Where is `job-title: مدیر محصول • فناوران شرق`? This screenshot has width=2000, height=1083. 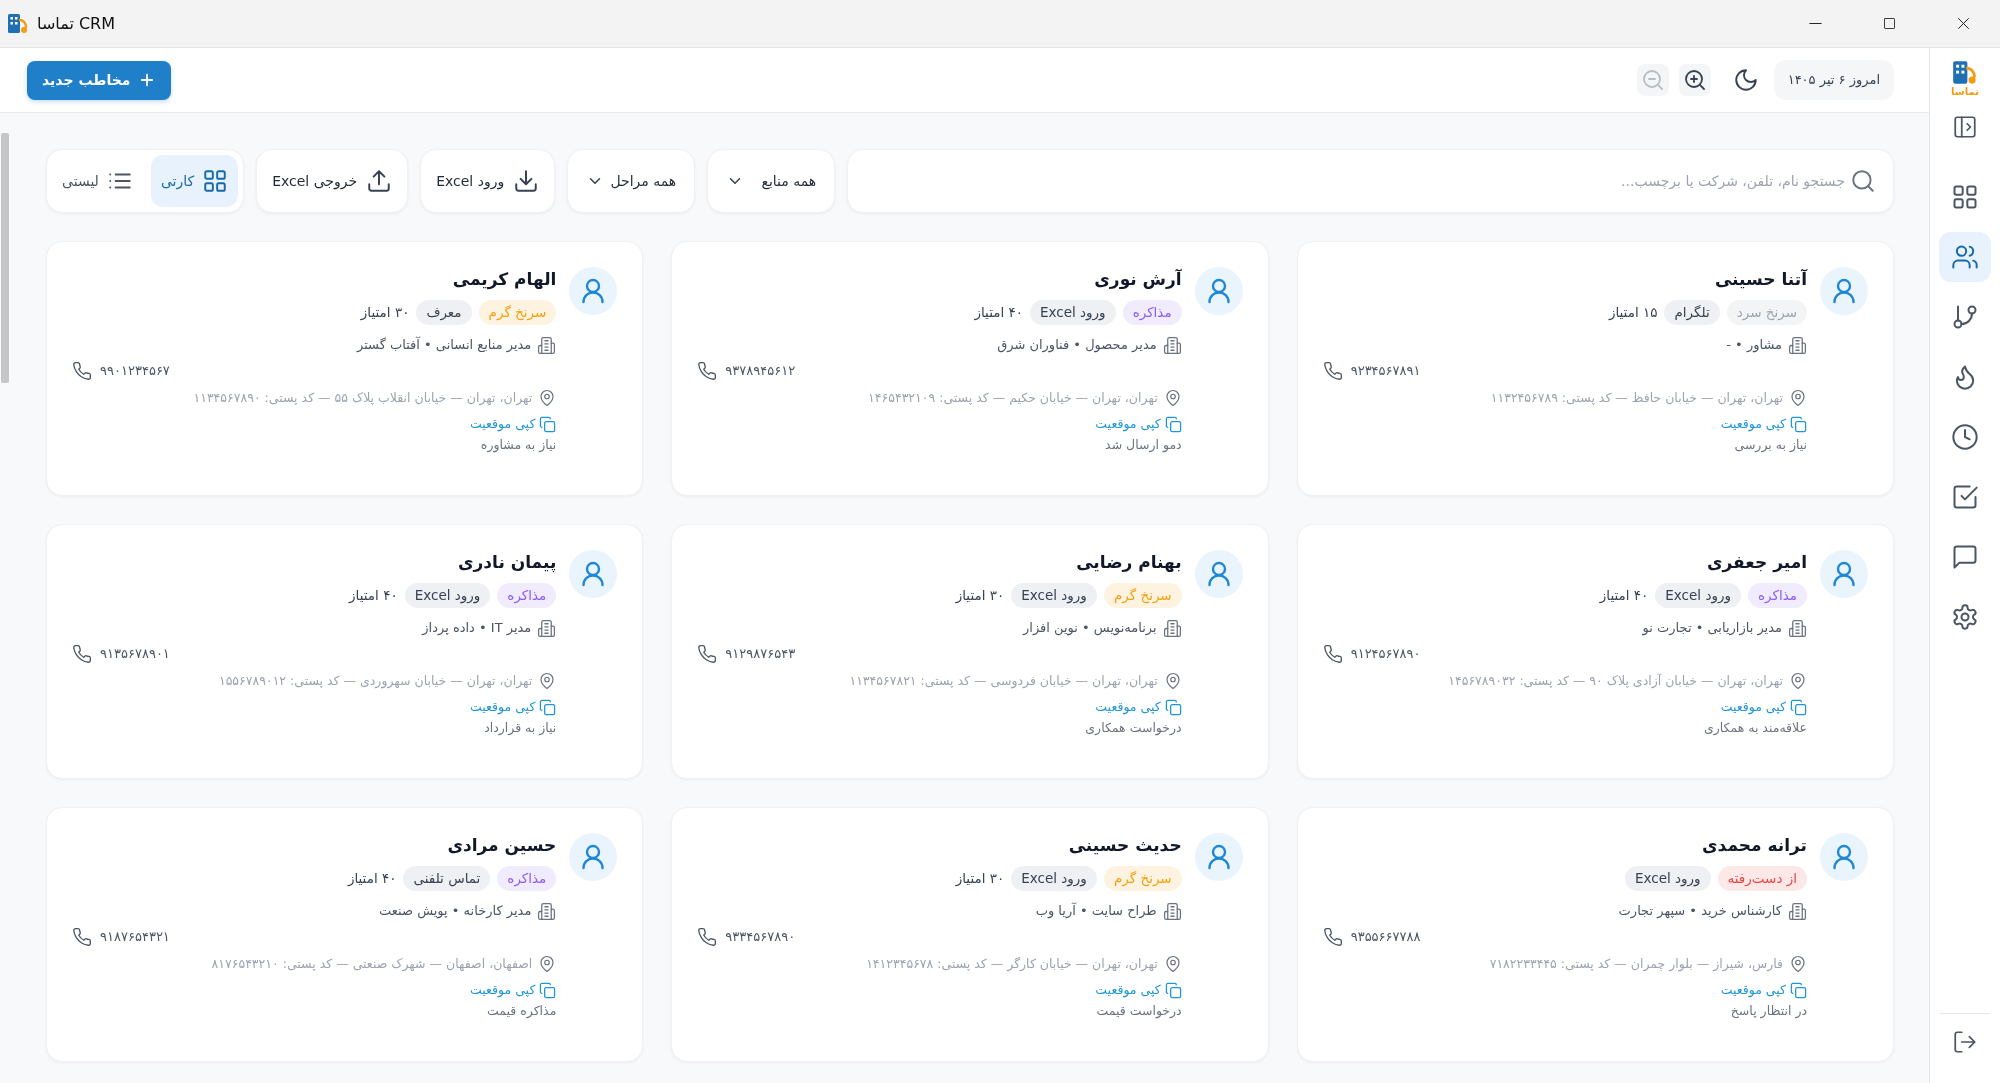
job-title: مدیر محصول • فناوران شرق is located at coordinates (1077, 345).